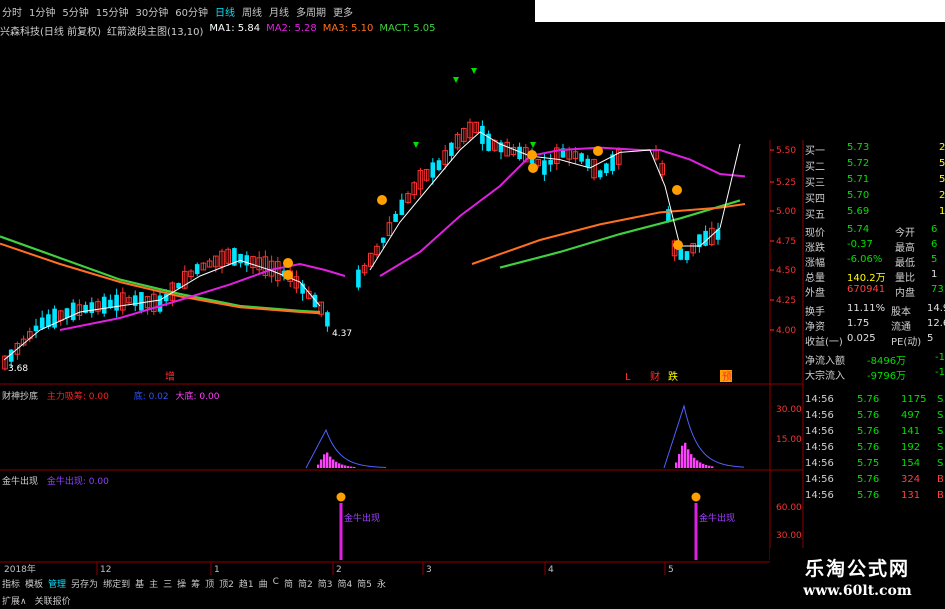 This screenshot has width=945, height=609. What do you see at coordinates (34, 583) in the screenshot?
I see `indicator-tool-1: 模板` at bounding box center [34, 583].